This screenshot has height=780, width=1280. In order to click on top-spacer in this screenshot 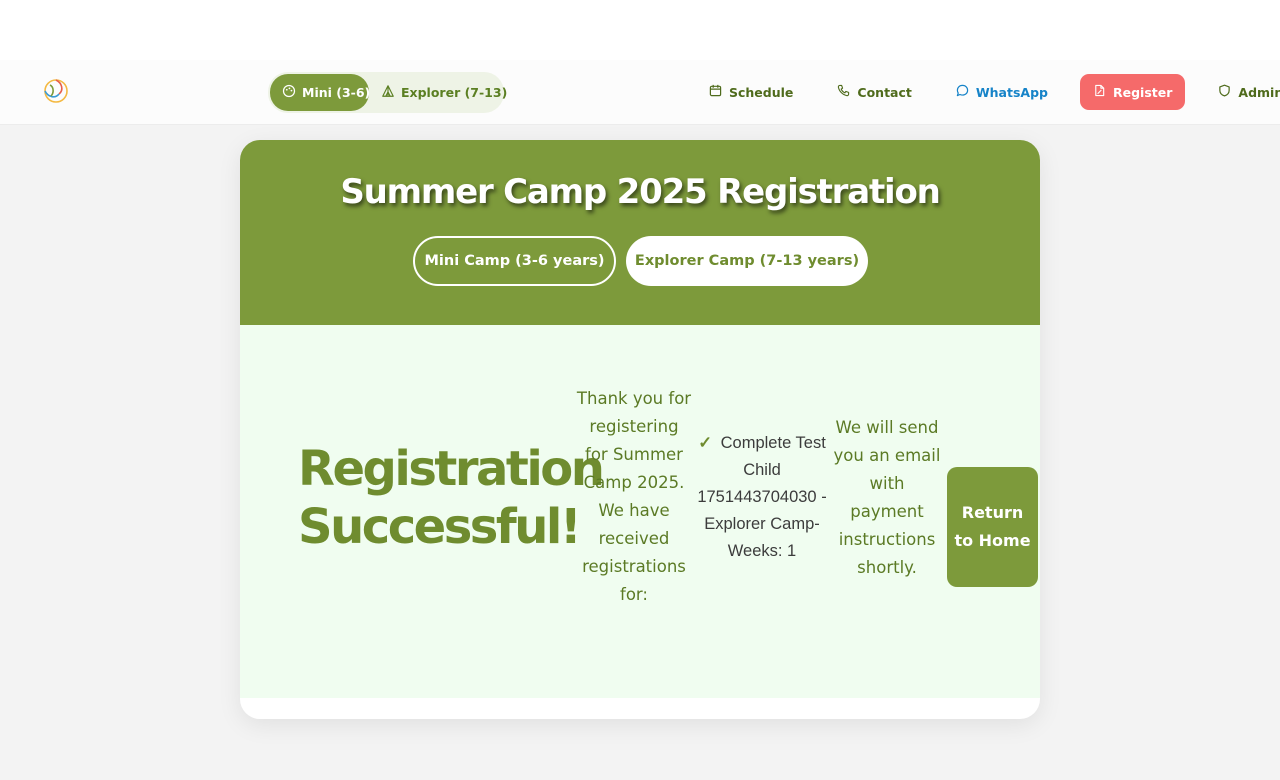, I will do `click(640, 30)`.